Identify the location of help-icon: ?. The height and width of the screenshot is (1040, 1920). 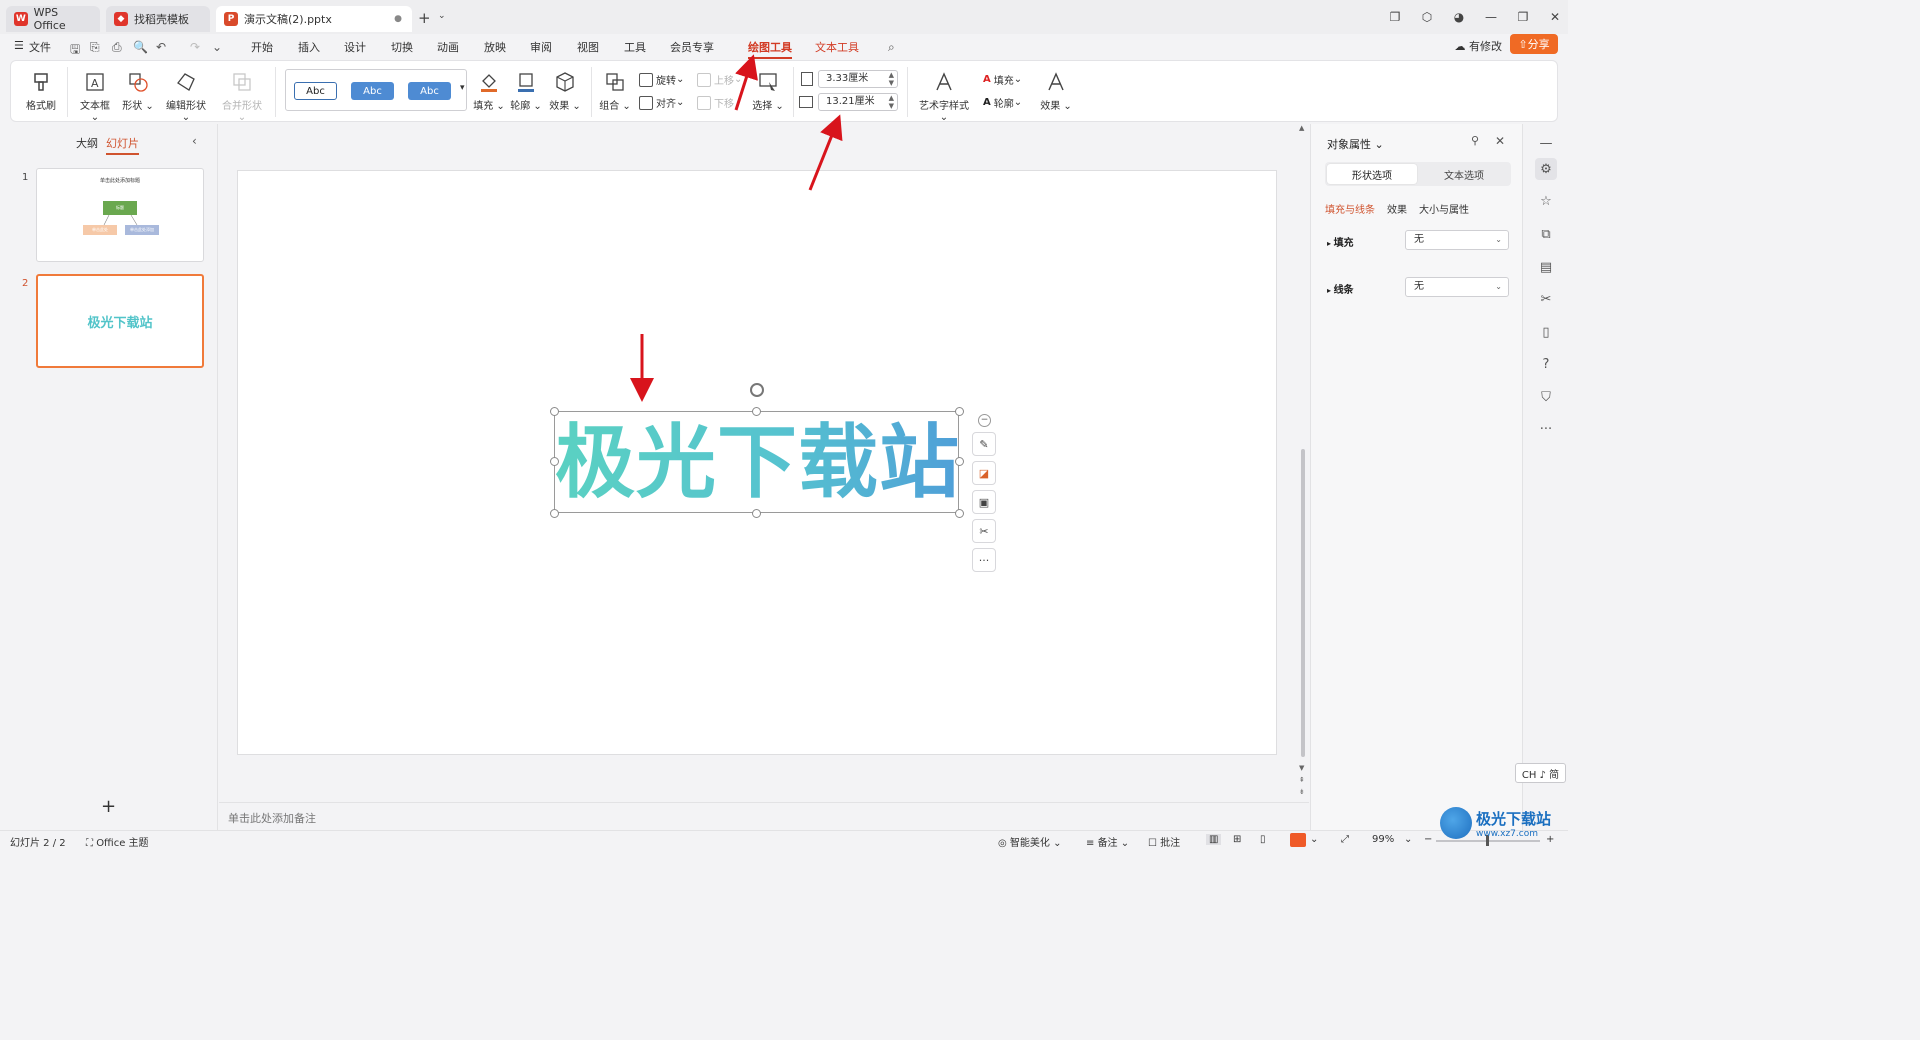
(1546, 364).